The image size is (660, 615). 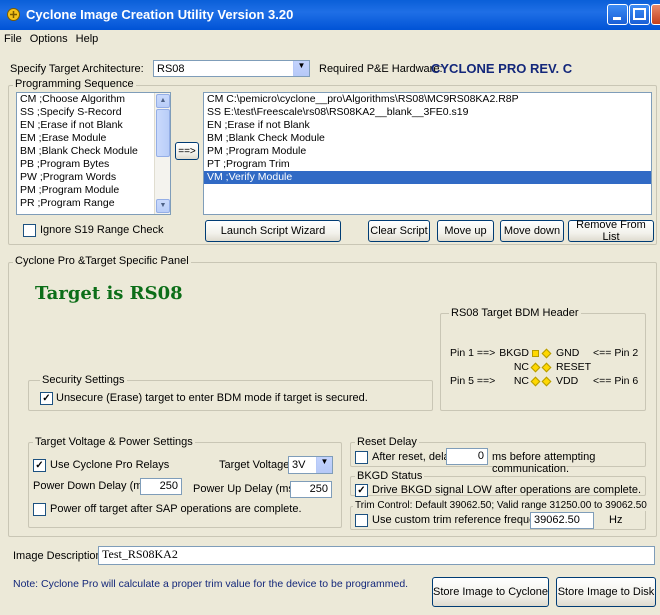 What do you see at coordinates (93, 125) in the screenshot?
I see `list-item: EN ;Erase if not Blank` at bounding box center [93, 125].